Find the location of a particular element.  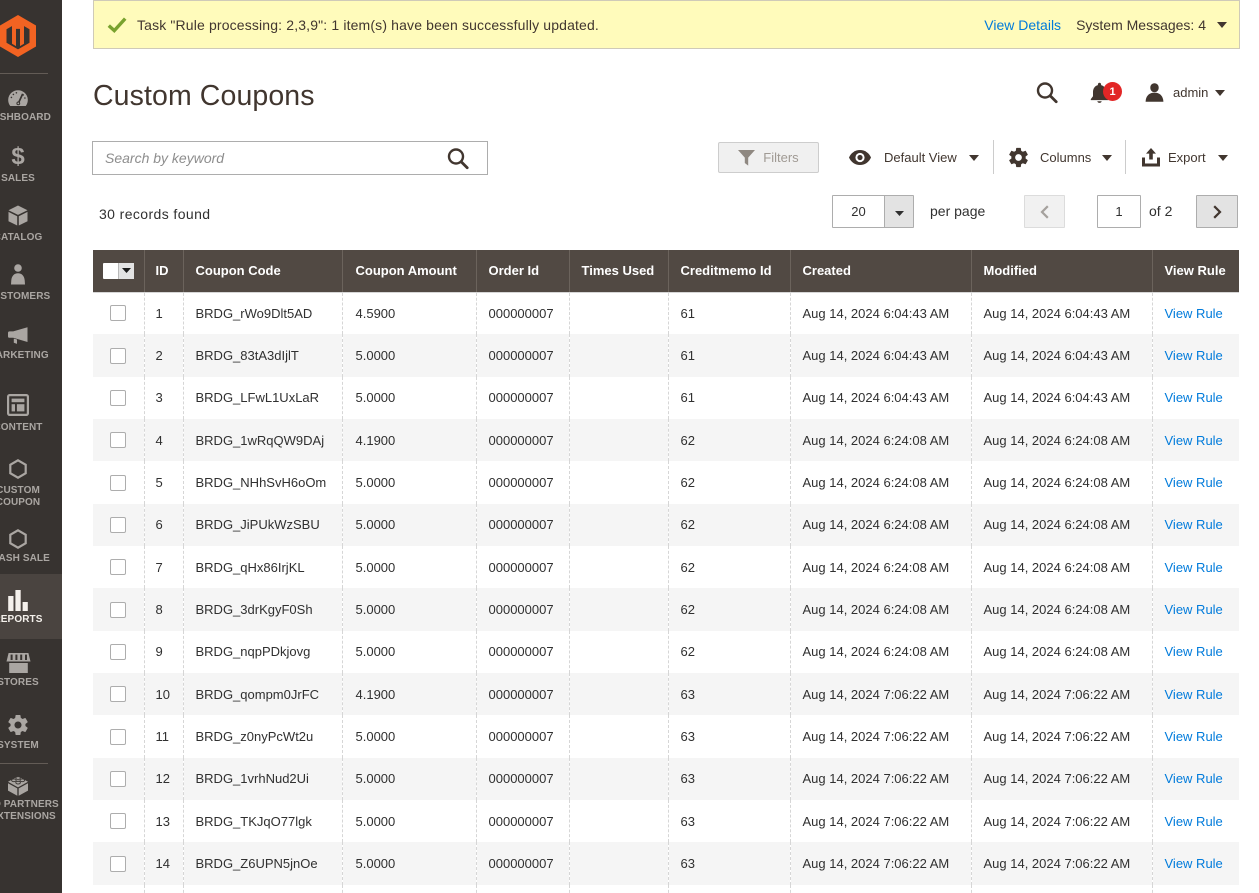

current-page-input is located at coordinates (1119, 211).